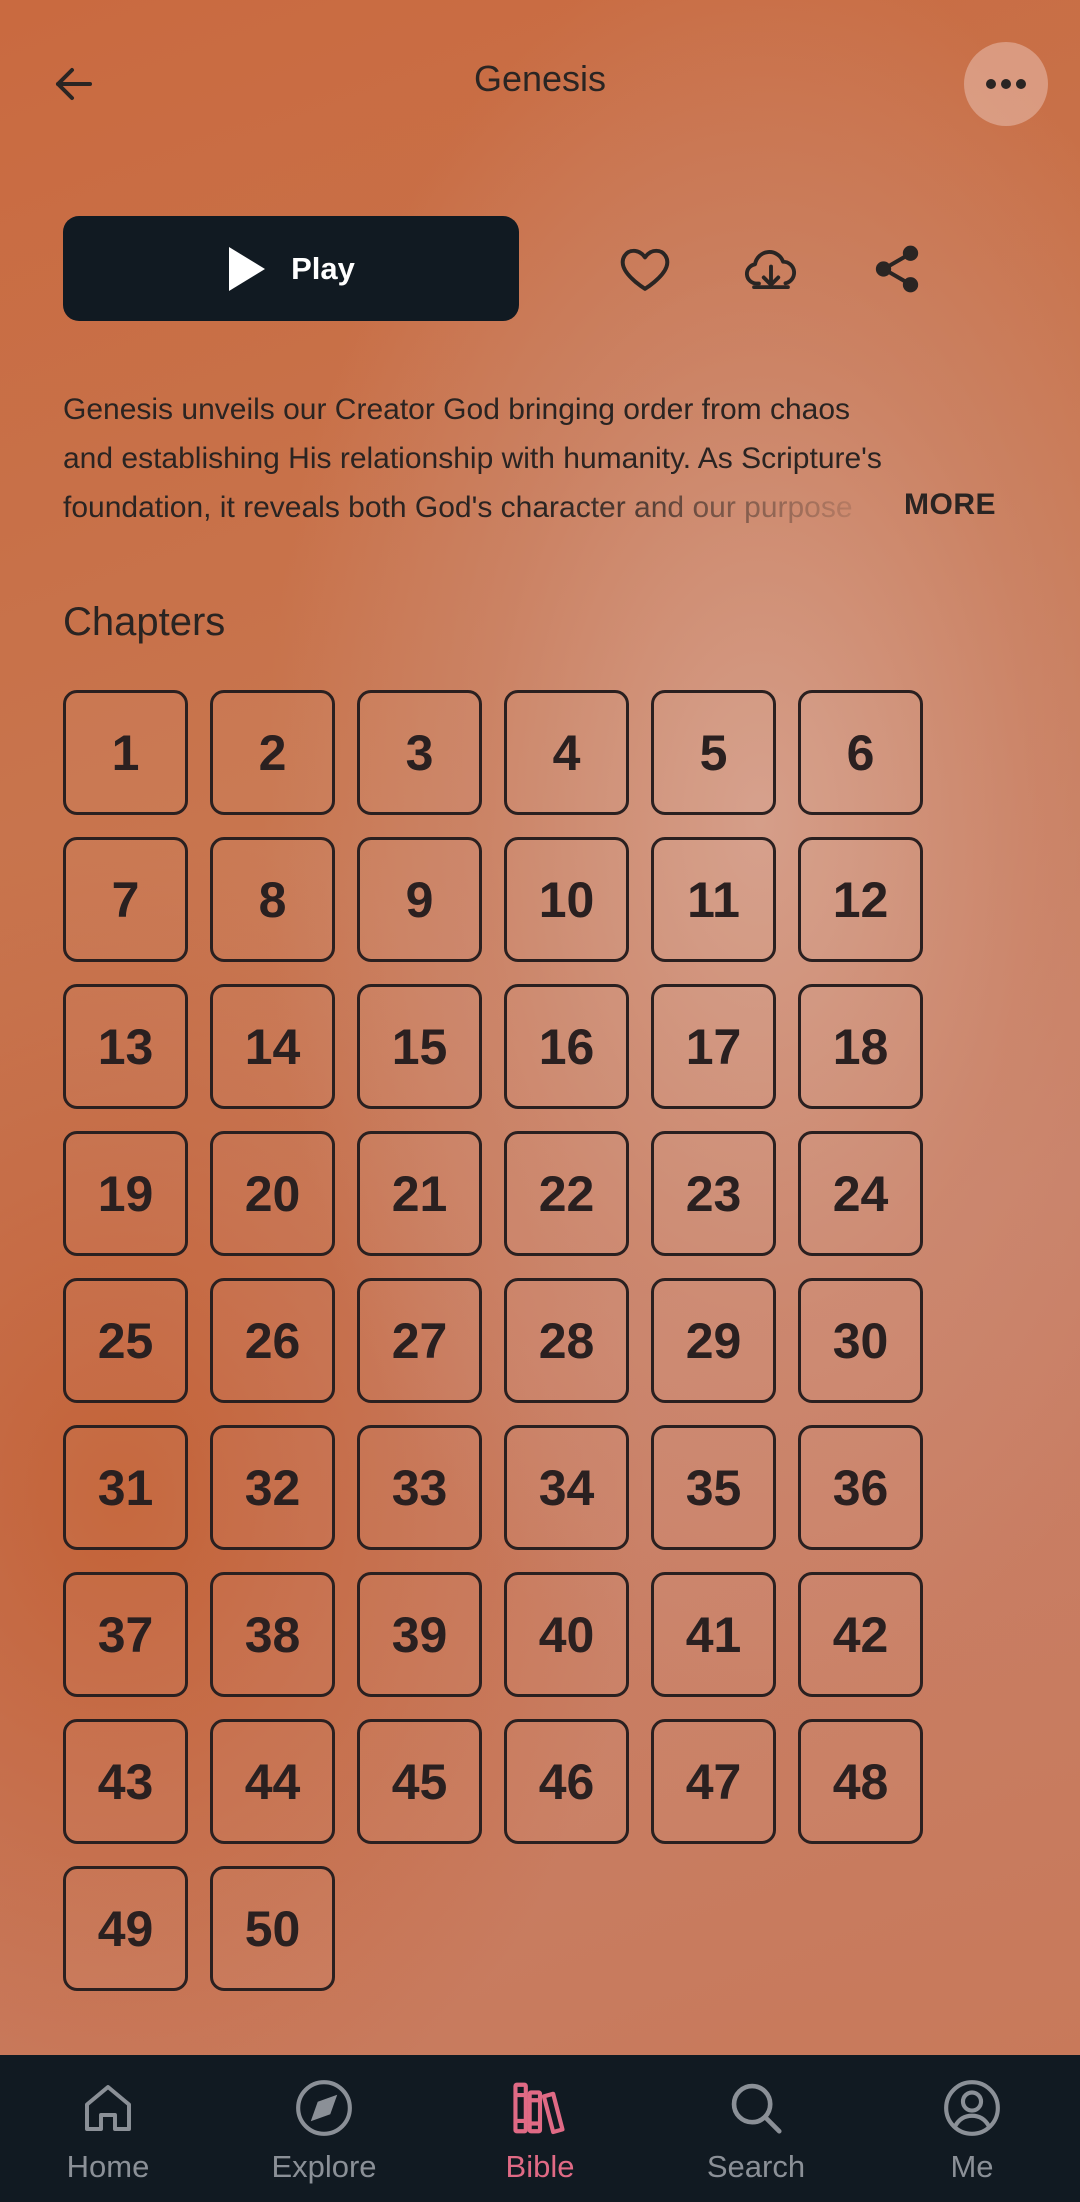 The width and height of the screenshot is (1080, 2202). What do you see at coordinates (860, 1487) in the screenshot?
I see `chapter-button: 36` at bounding box center [860, 1487].